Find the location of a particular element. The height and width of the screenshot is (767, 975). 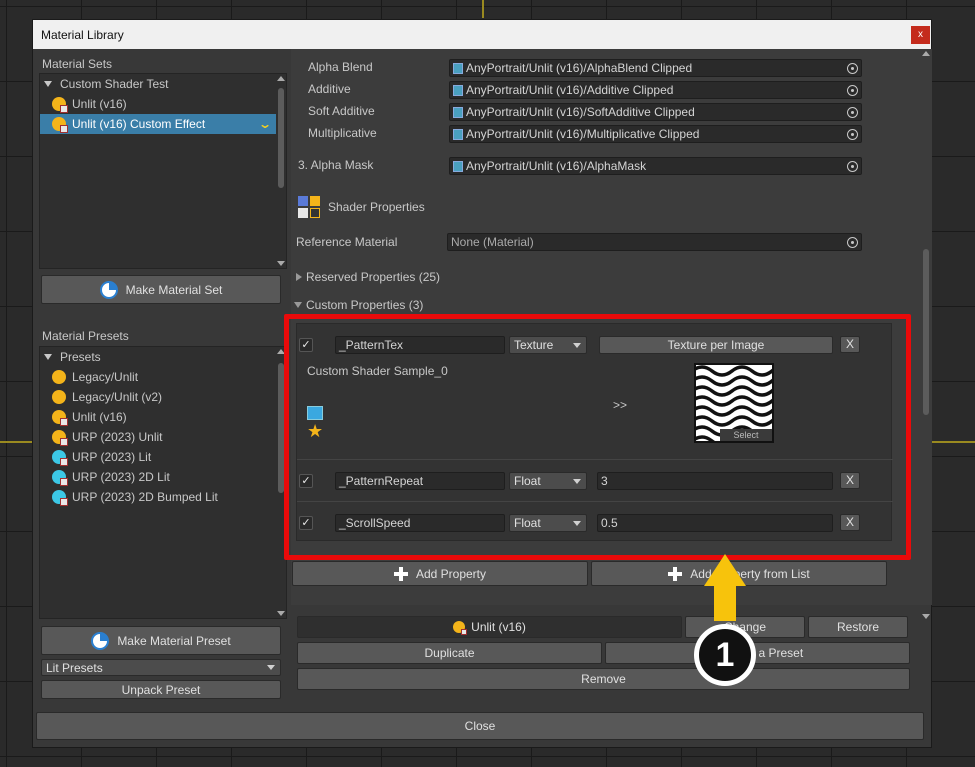

soft-additive-label: Soft Additive is located at coordinates (341, 111).